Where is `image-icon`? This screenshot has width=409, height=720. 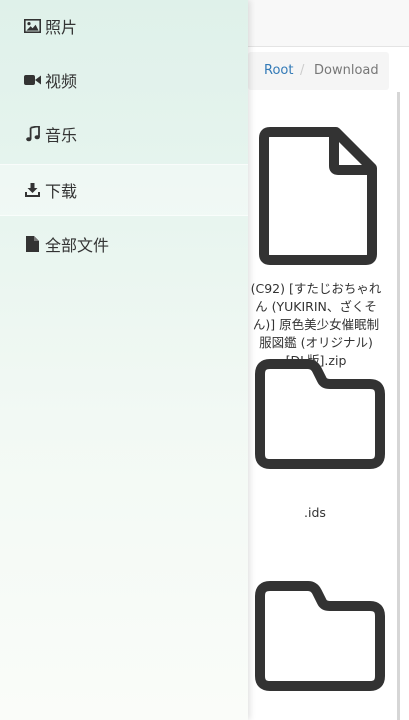 image-icon is located at coordinates (32, 26).